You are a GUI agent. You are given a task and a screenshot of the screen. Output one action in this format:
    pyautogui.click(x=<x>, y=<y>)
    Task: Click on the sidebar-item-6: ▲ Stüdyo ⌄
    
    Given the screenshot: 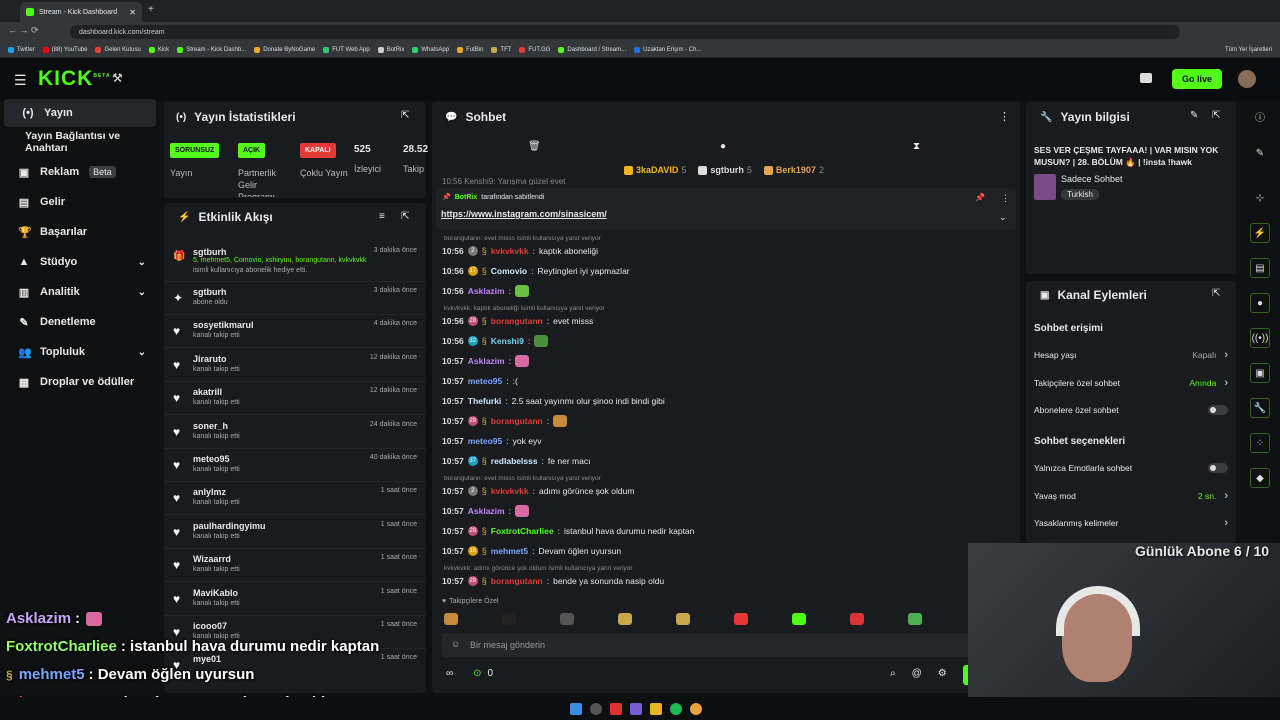 What is the action you would take?
    pyautogui.click(x=80, y=262)
    